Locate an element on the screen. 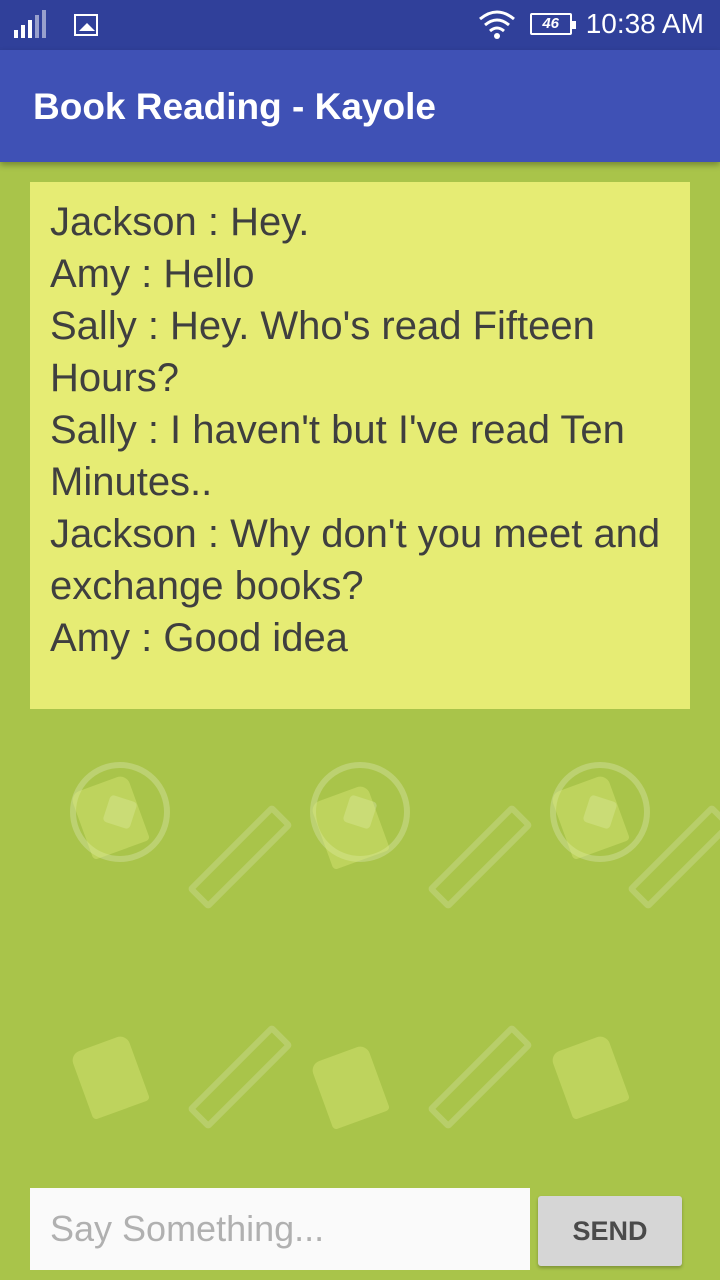 Image resolution: width=720 pixels, height=1280 pixels. signal-icon is located at coordinates (30, 24).